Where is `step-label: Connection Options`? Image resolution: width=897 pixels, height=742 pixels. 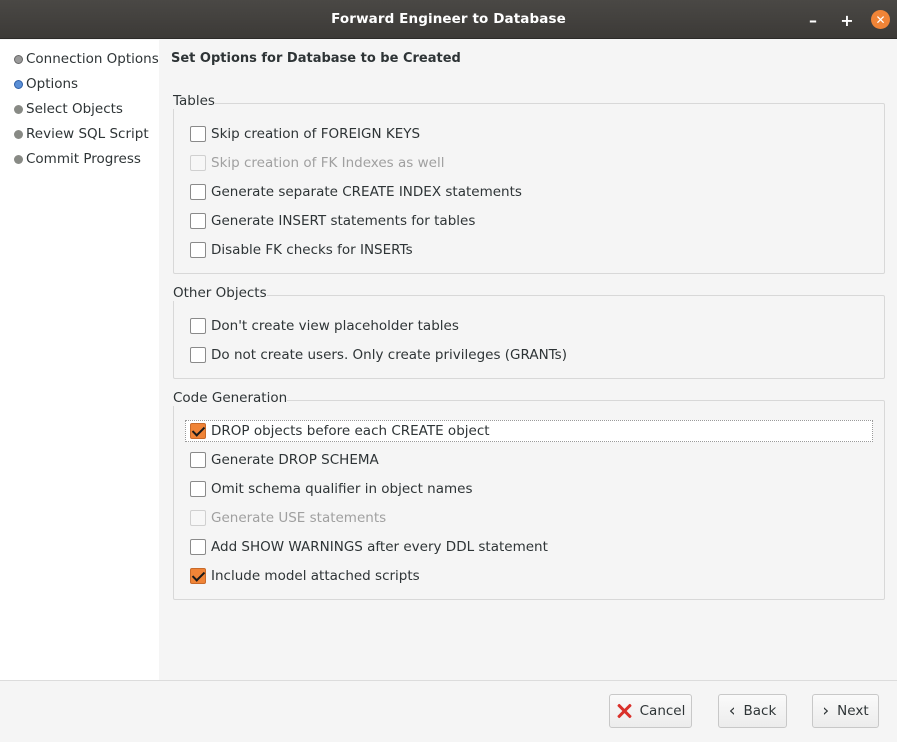
step-label: Connection Options is located at coordinates (92, 59).